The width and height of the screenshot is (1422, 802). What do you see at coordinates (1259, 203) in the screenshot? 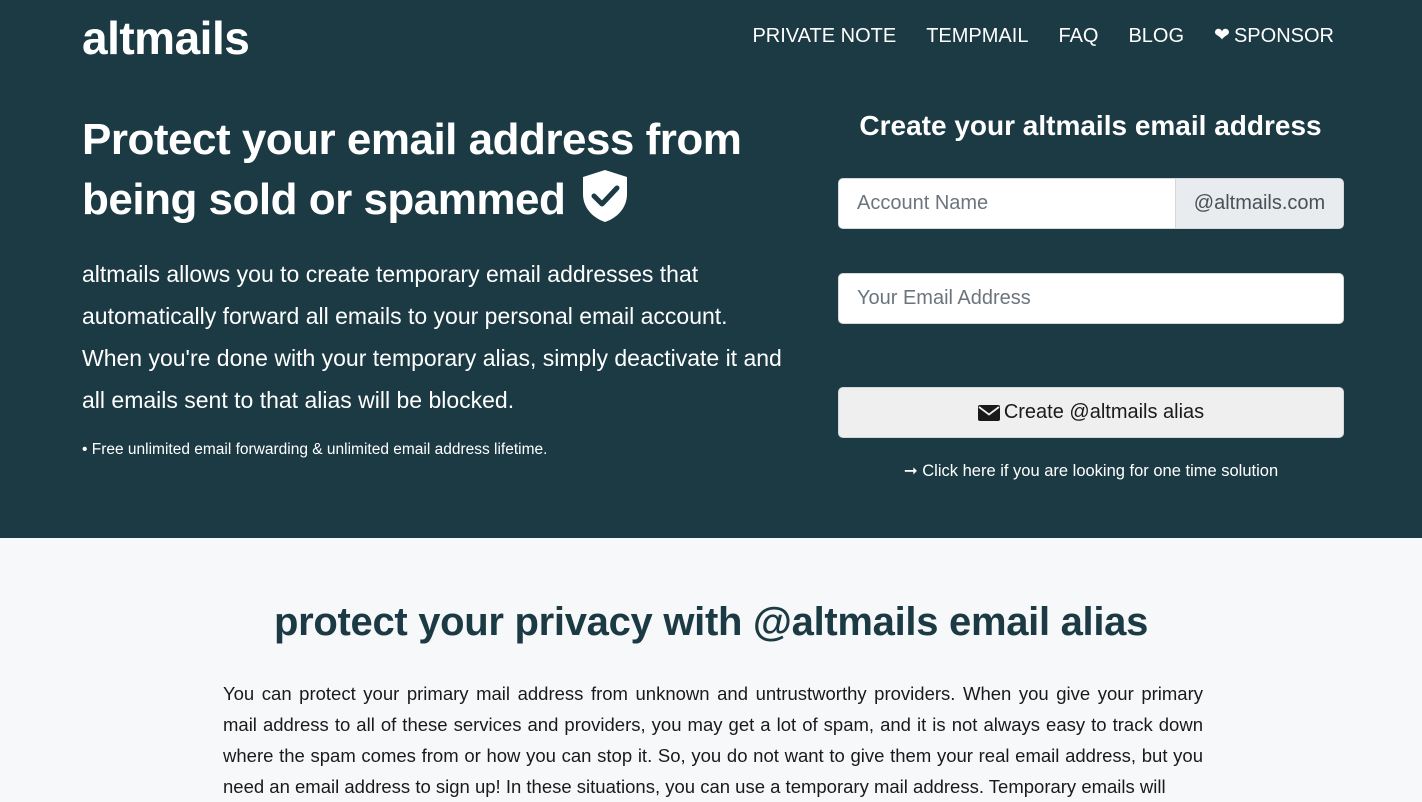
I see `domain-suffix: @altmails.com` at bounding box center [1259, 203].